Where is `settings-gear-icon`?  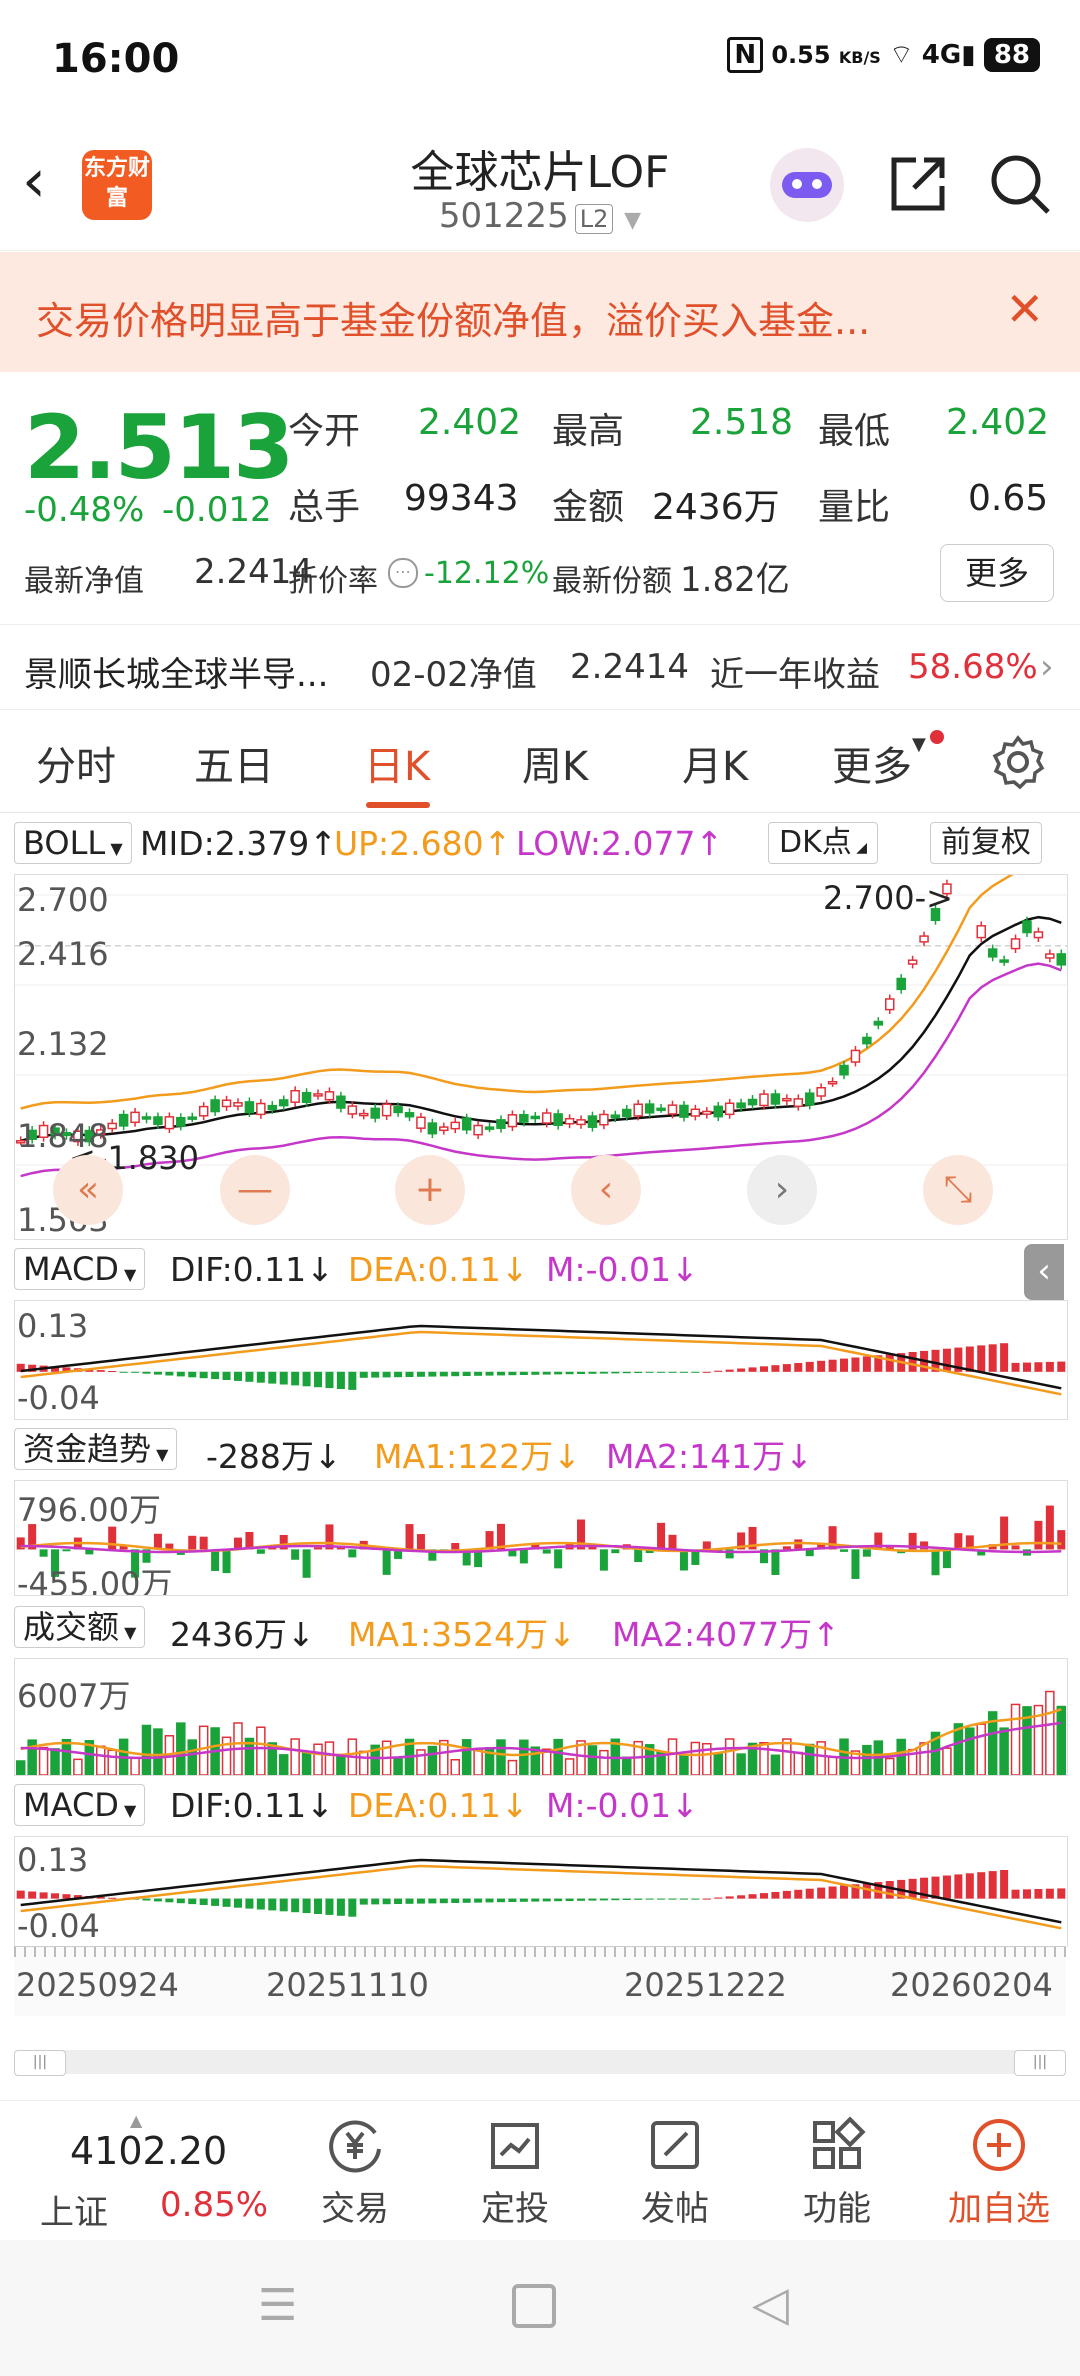
settings-gear-icon is located at coordinates (1018, 764).